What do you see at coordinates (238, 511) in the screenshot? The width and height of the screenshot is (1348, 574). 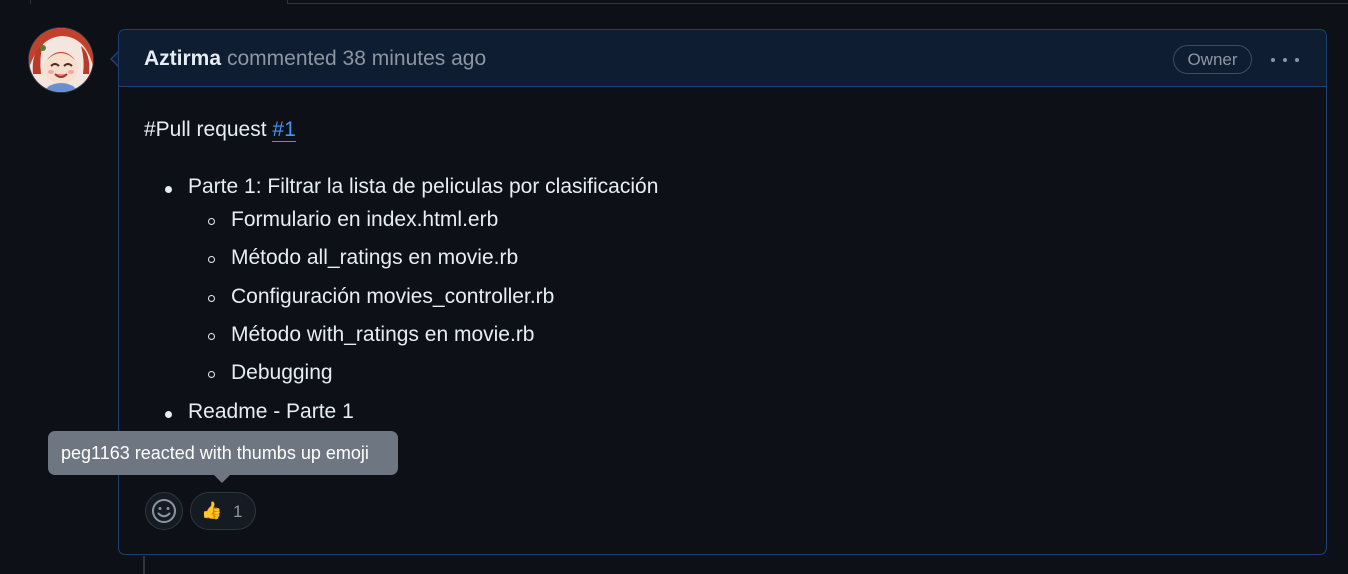 I see `reaction-count: 1` at bounding box center [238, 511].